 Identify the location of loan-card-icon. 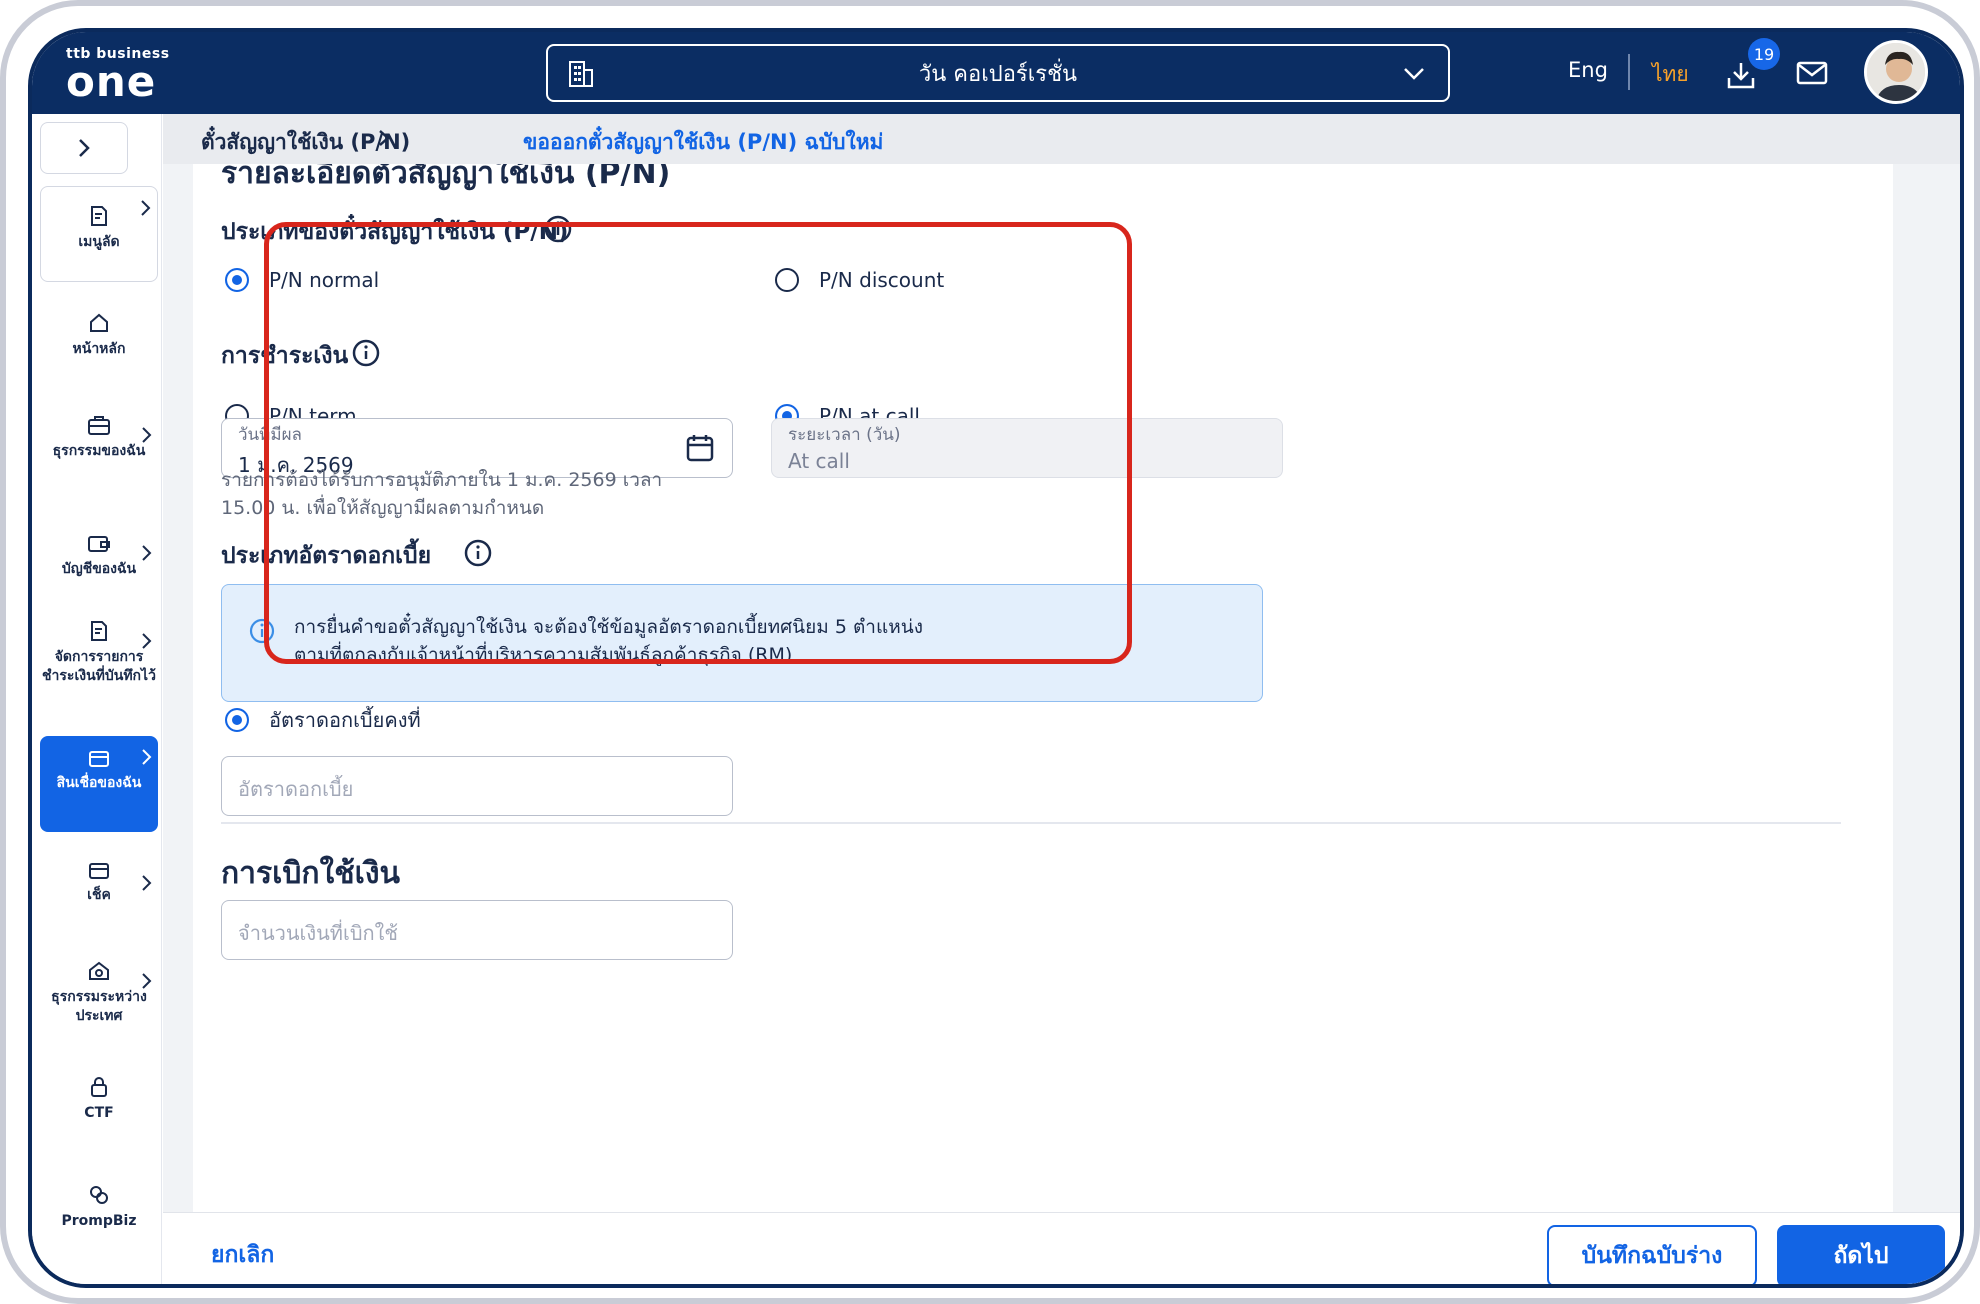
(99, 759).